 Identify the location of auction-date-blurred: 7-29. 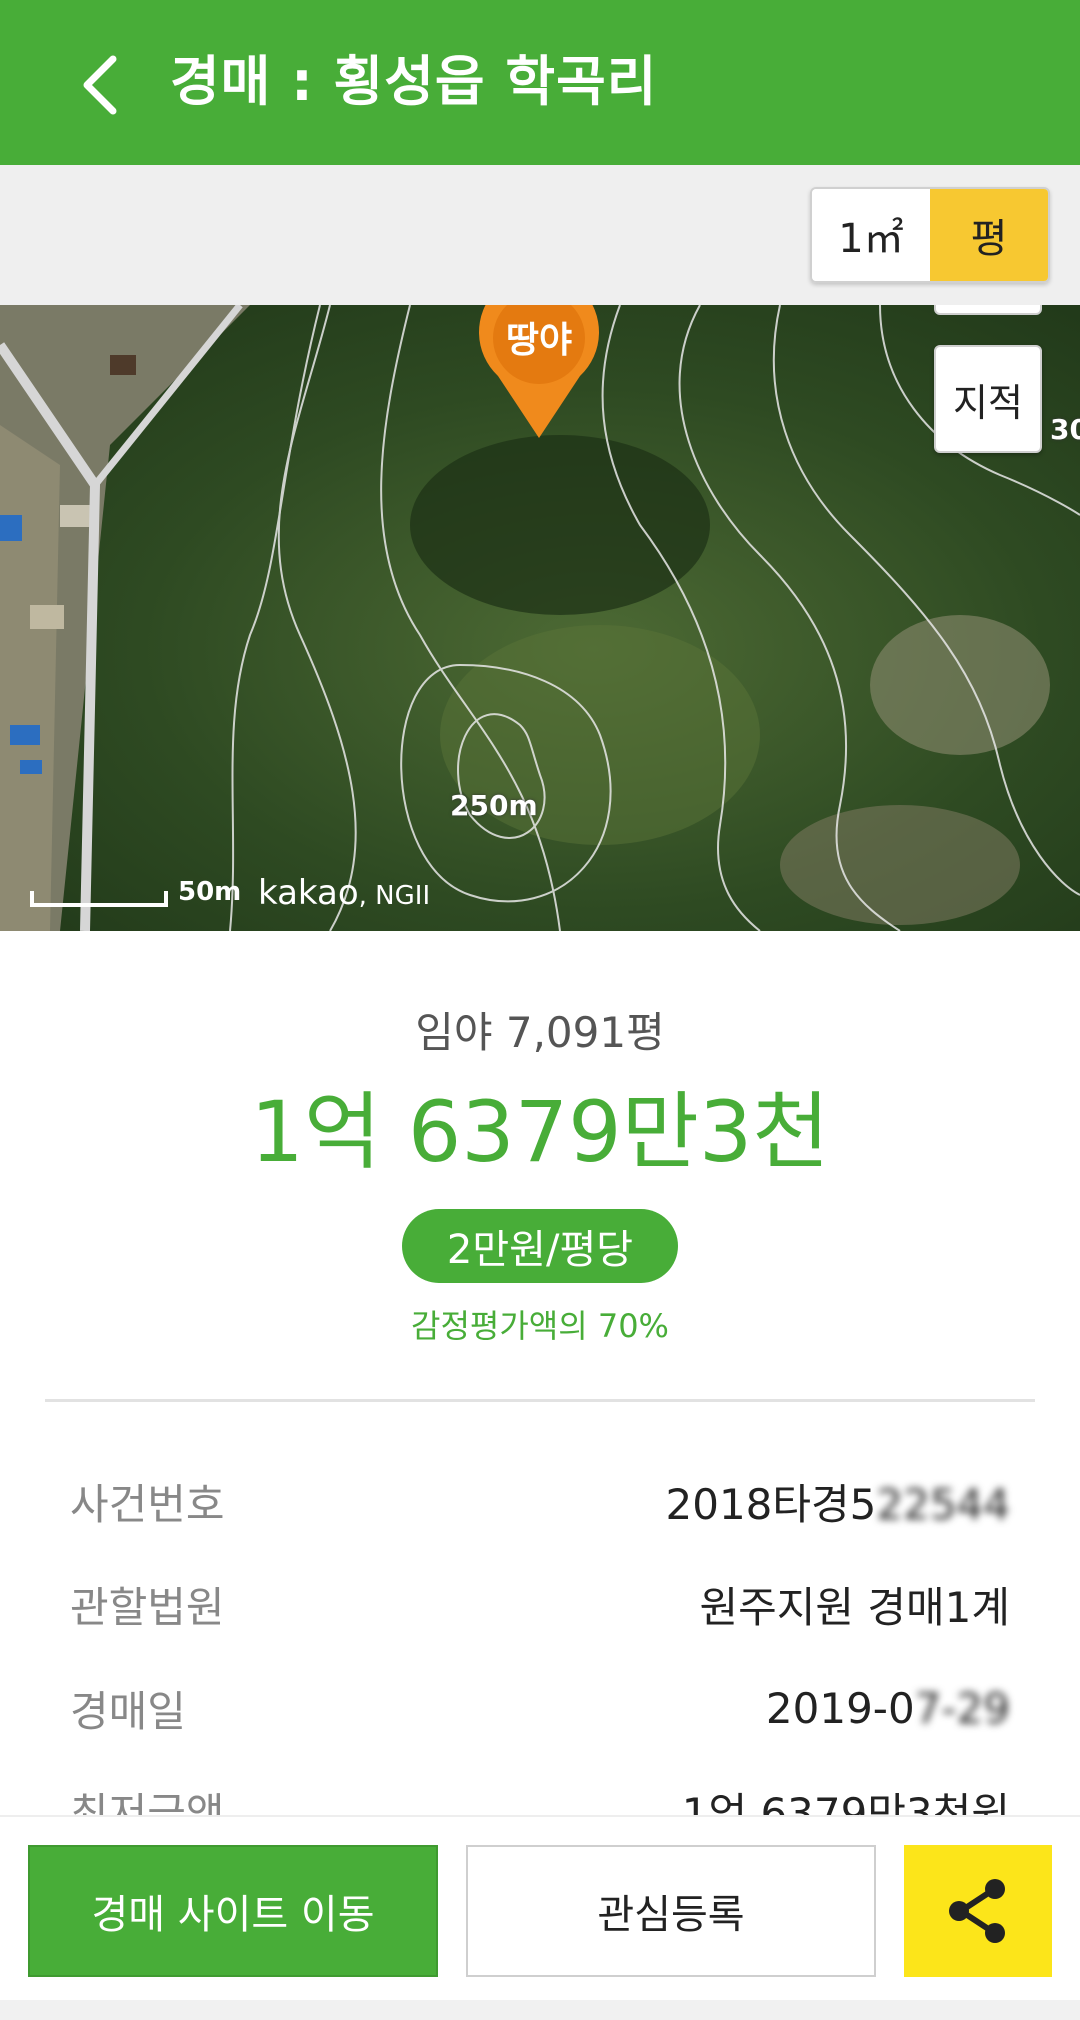
(962, 1708).